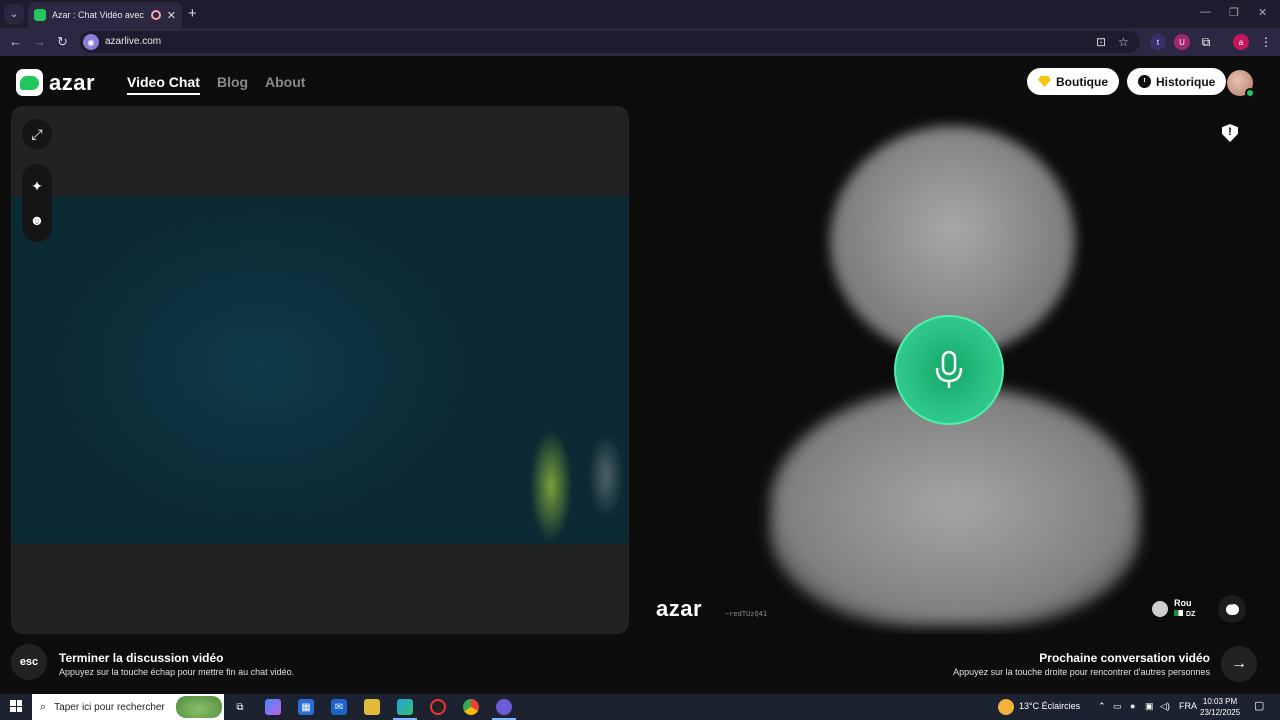 The height and width of the screenshot is (720, 1280). What do you see at coordinates (40, 15) in the screenshot?
I see `azar-favicon-icon` at bounding box center [40, 15].